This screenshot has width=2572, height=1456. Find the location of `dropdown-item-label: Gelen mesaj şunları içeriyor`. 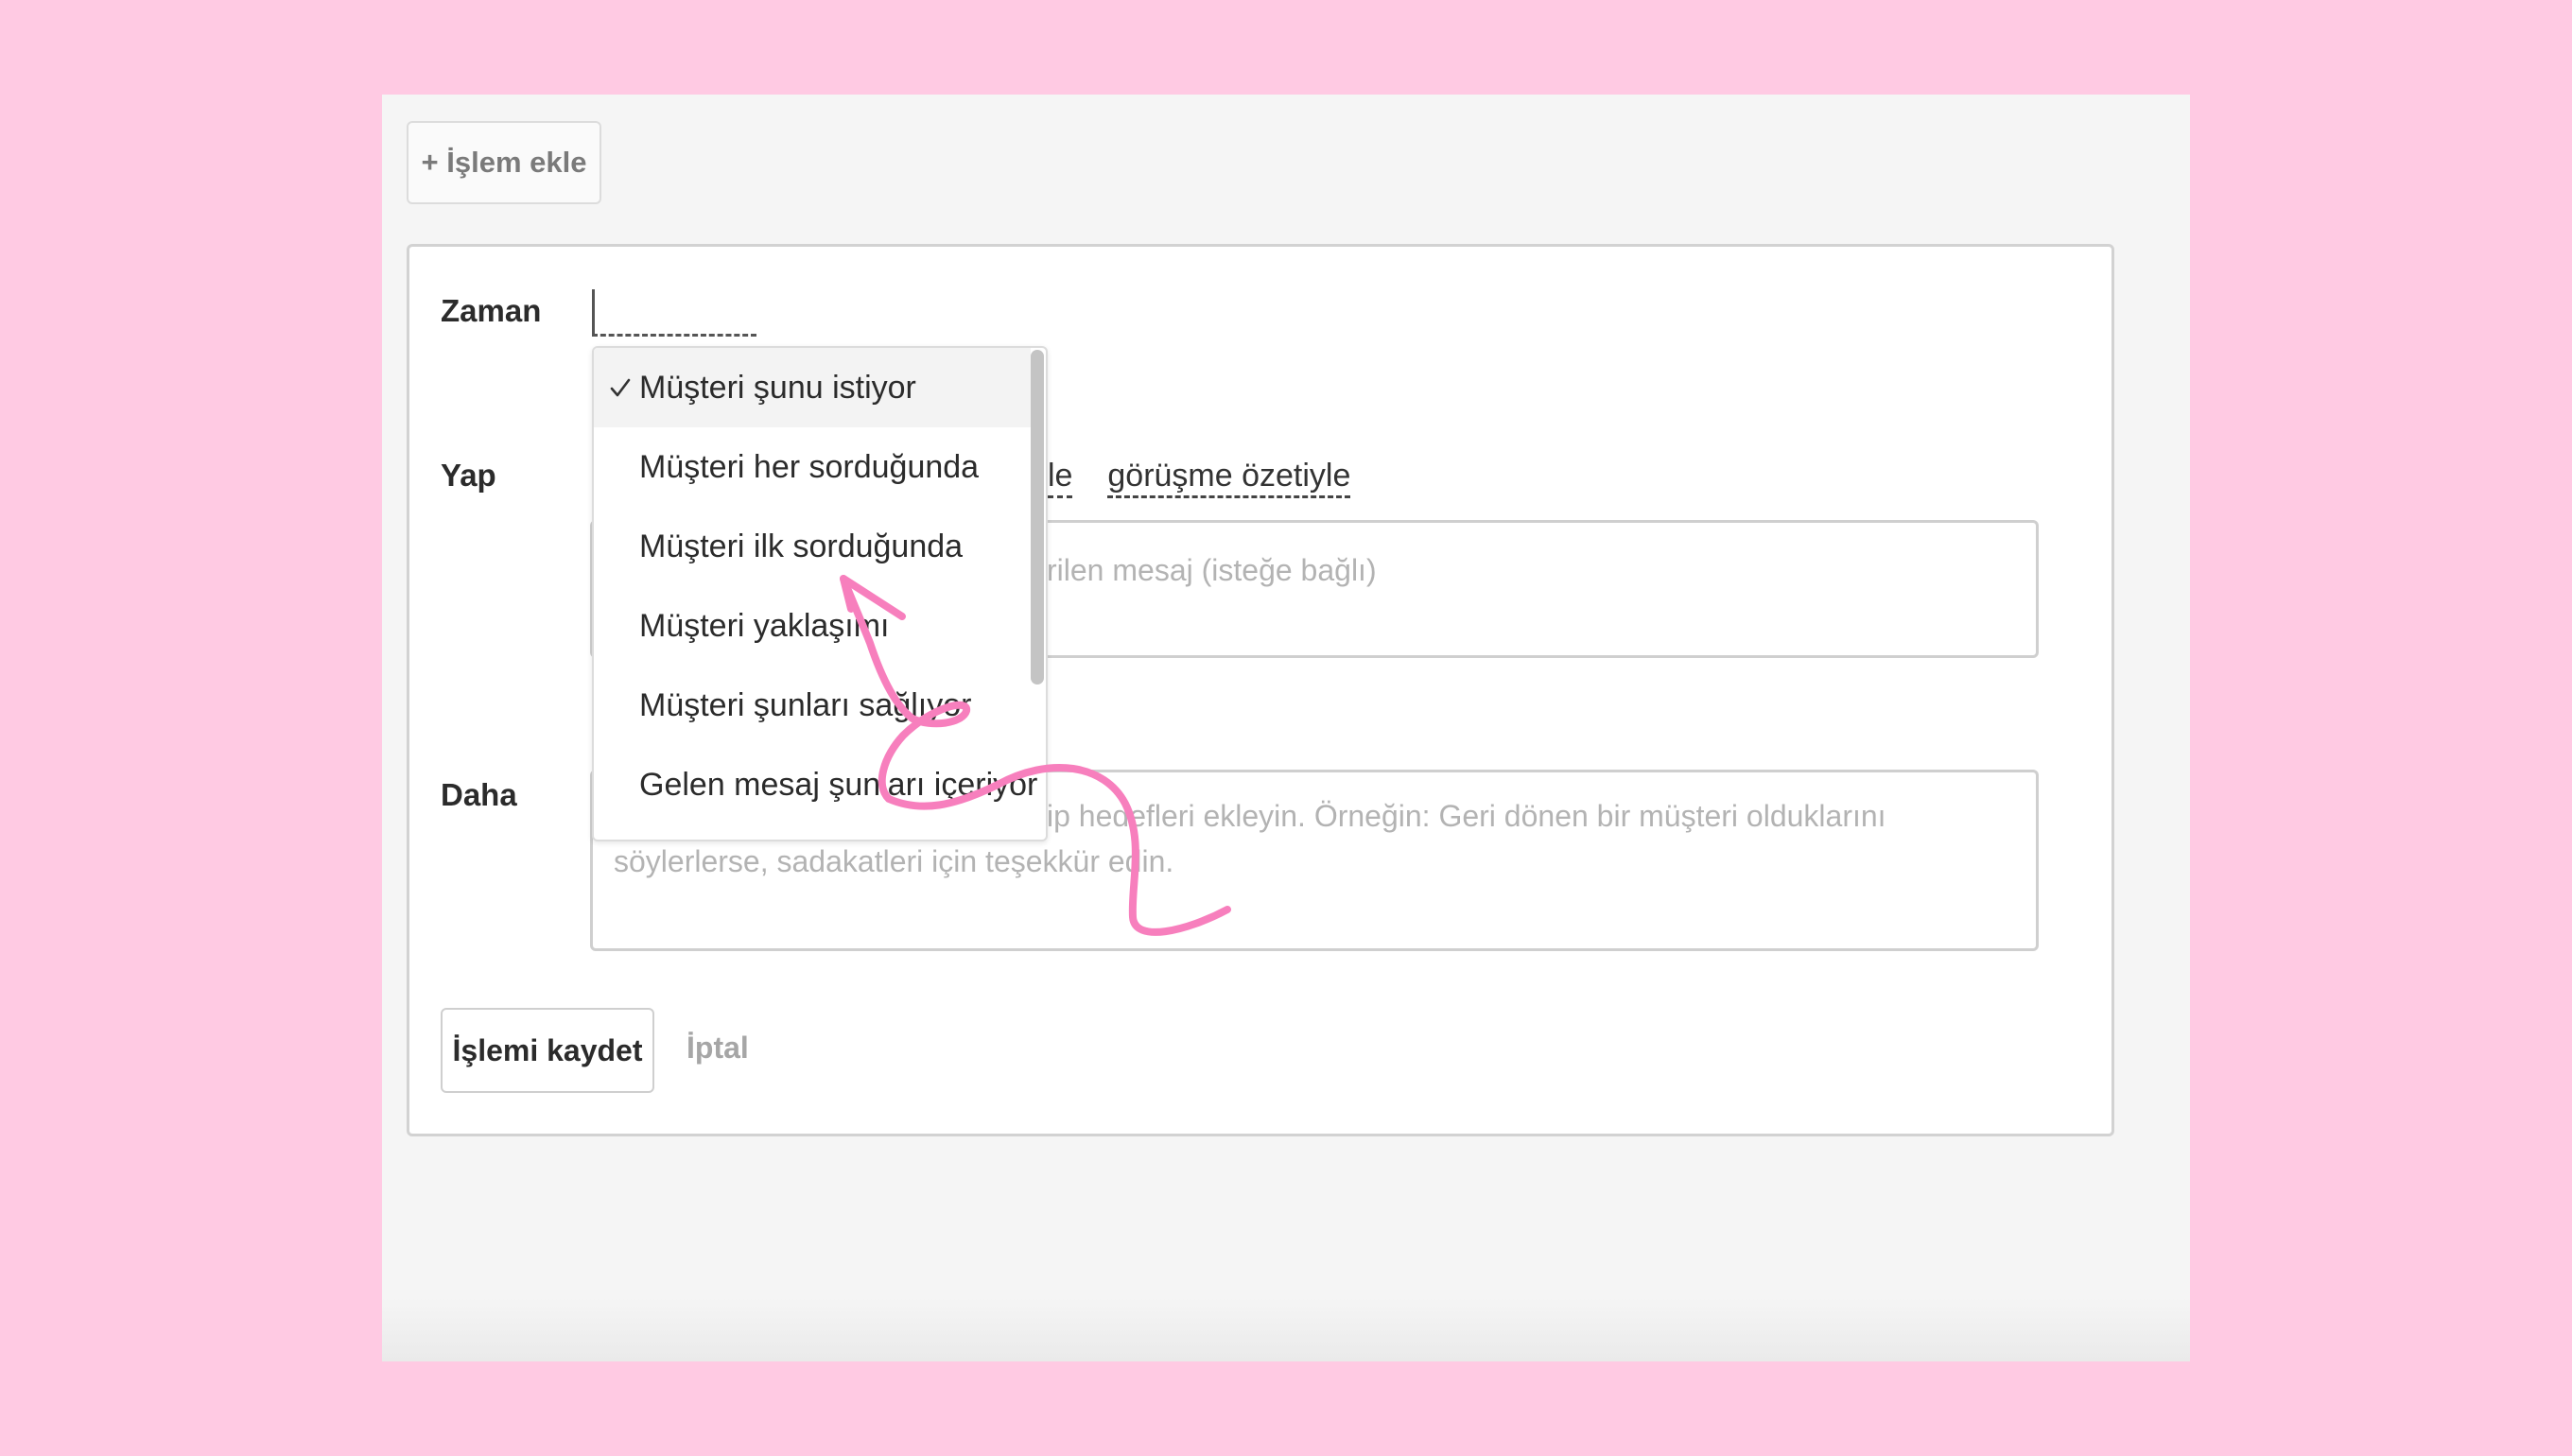

dropdown-item-label: Gelen mesaj şunları içeriyor is located at coordinates (838, 784).